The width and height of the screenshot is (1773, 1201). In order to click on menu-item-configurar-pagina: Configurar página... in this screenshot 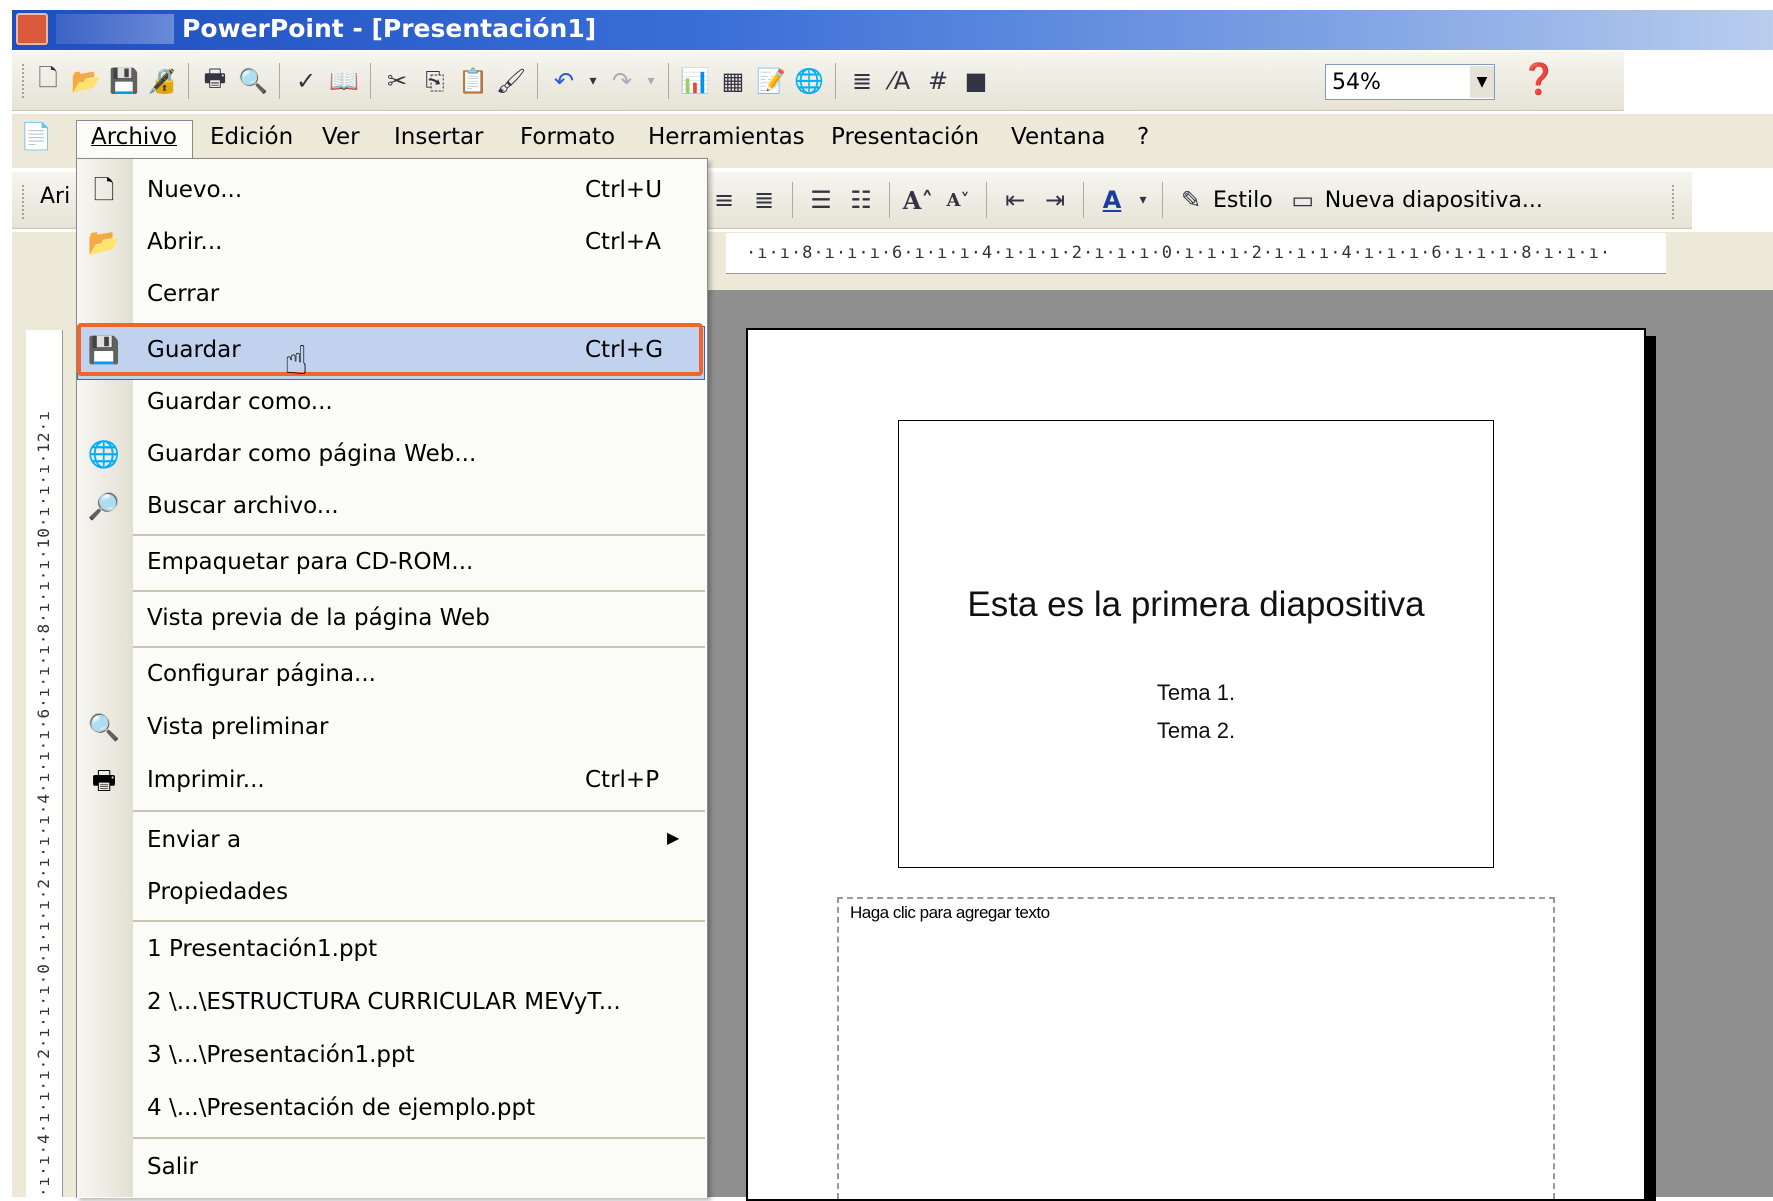, I will do `click(391, 675)`.